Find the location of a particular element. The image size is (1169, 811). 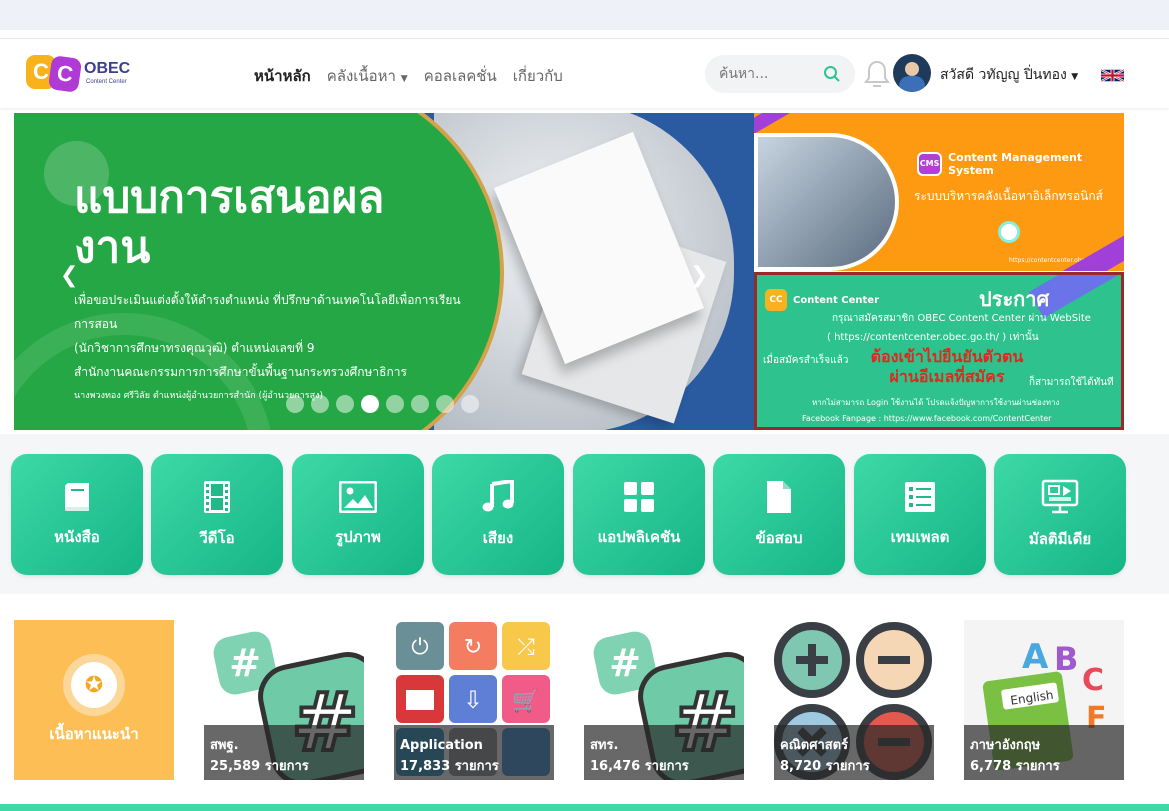

menu-home: หน้าหลัก is located at coordinates (282, 76).